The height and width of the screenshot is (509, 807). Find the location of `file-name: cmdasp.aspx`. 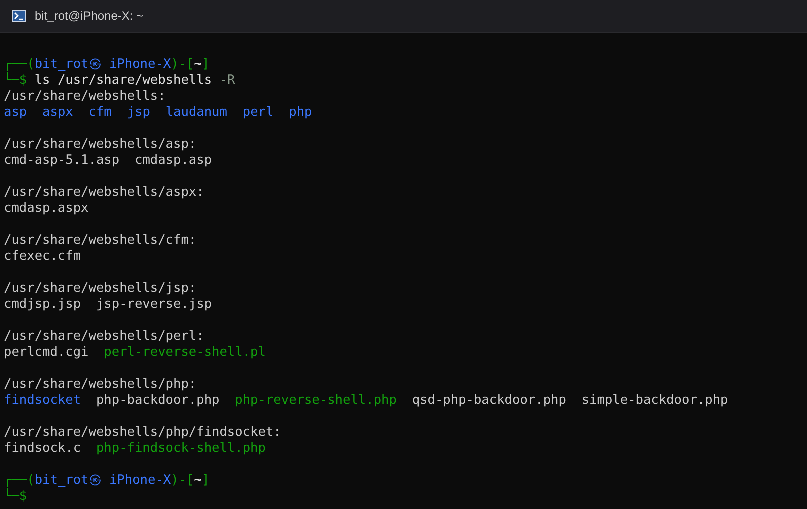

file-name: cmdasp.aspx is located at coordinates (46, 209).